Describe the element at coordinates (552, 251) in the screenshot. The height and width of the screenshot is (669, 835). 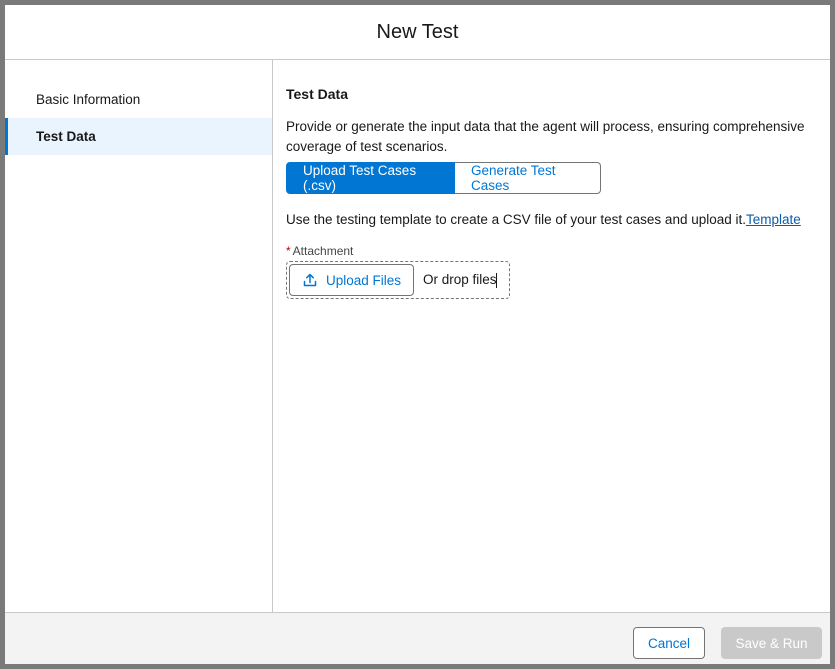
I see `attachment-label: * Attachment` at that location.